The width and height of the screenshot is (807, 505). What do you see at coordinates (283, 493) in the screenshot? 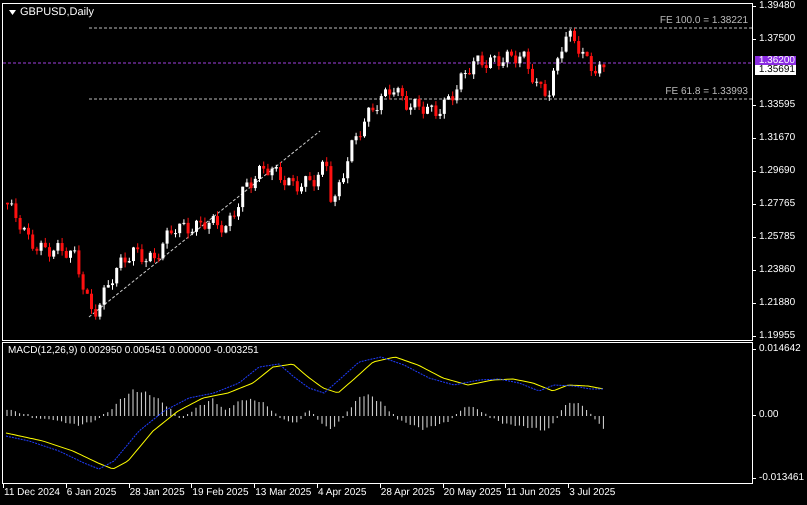
I see `time-axis-label: 13 Mar 2025` at bounding box center [283, 493].